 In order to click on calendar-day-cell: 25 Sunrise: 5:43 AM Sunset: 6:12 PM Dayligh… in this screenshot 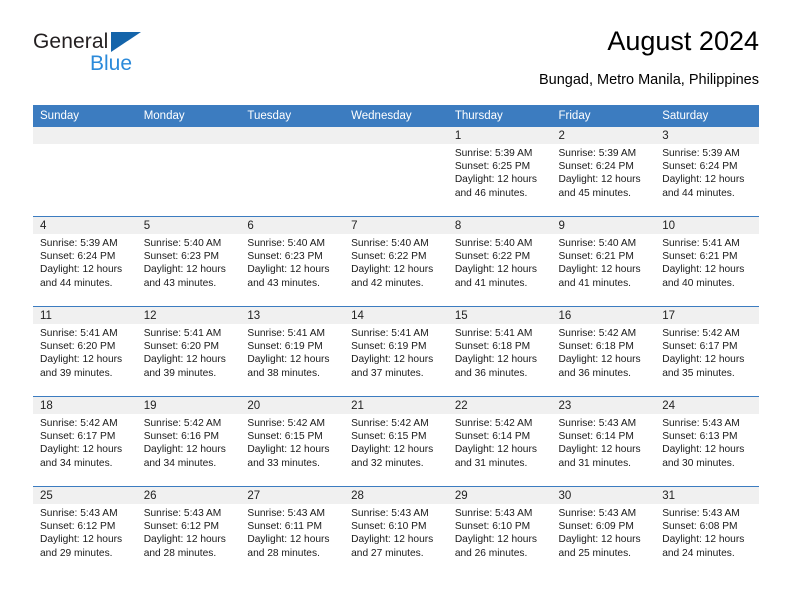, I will do `click(85, 531)`.